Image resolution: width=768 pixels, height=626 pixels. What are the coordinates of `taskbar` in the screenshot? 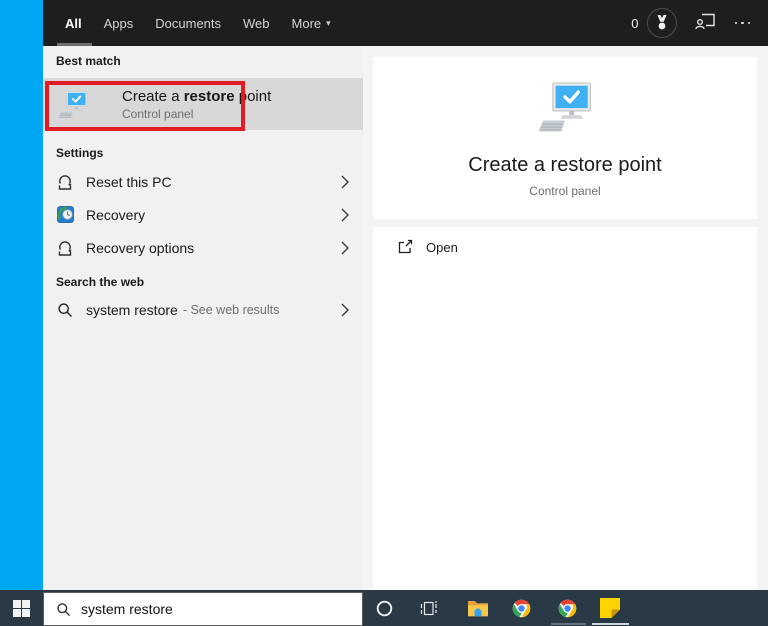 It's located at (384, 608).